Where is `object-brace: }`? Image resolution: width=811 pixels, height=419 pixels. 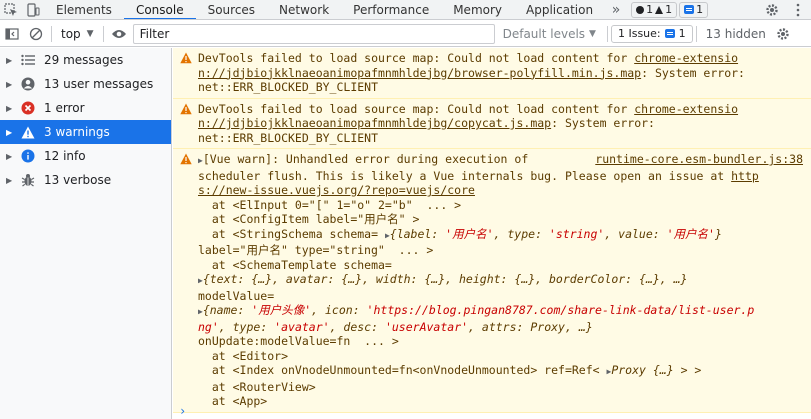 object-brace: } is located at coordinates (718, 233).